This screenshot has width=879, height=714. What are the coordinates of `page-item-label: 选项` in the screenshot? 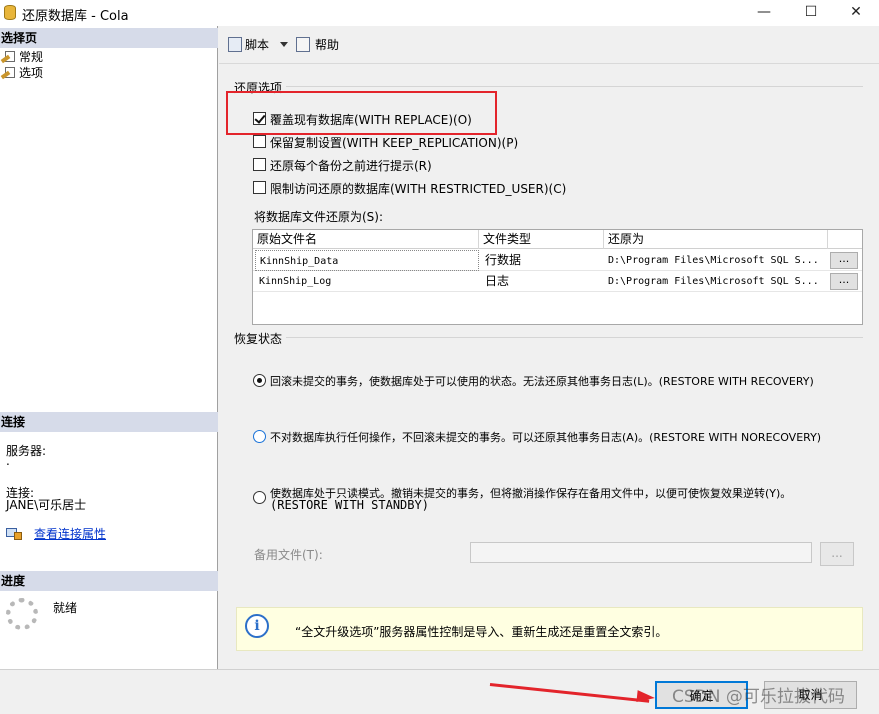 It's located at (31, 73).